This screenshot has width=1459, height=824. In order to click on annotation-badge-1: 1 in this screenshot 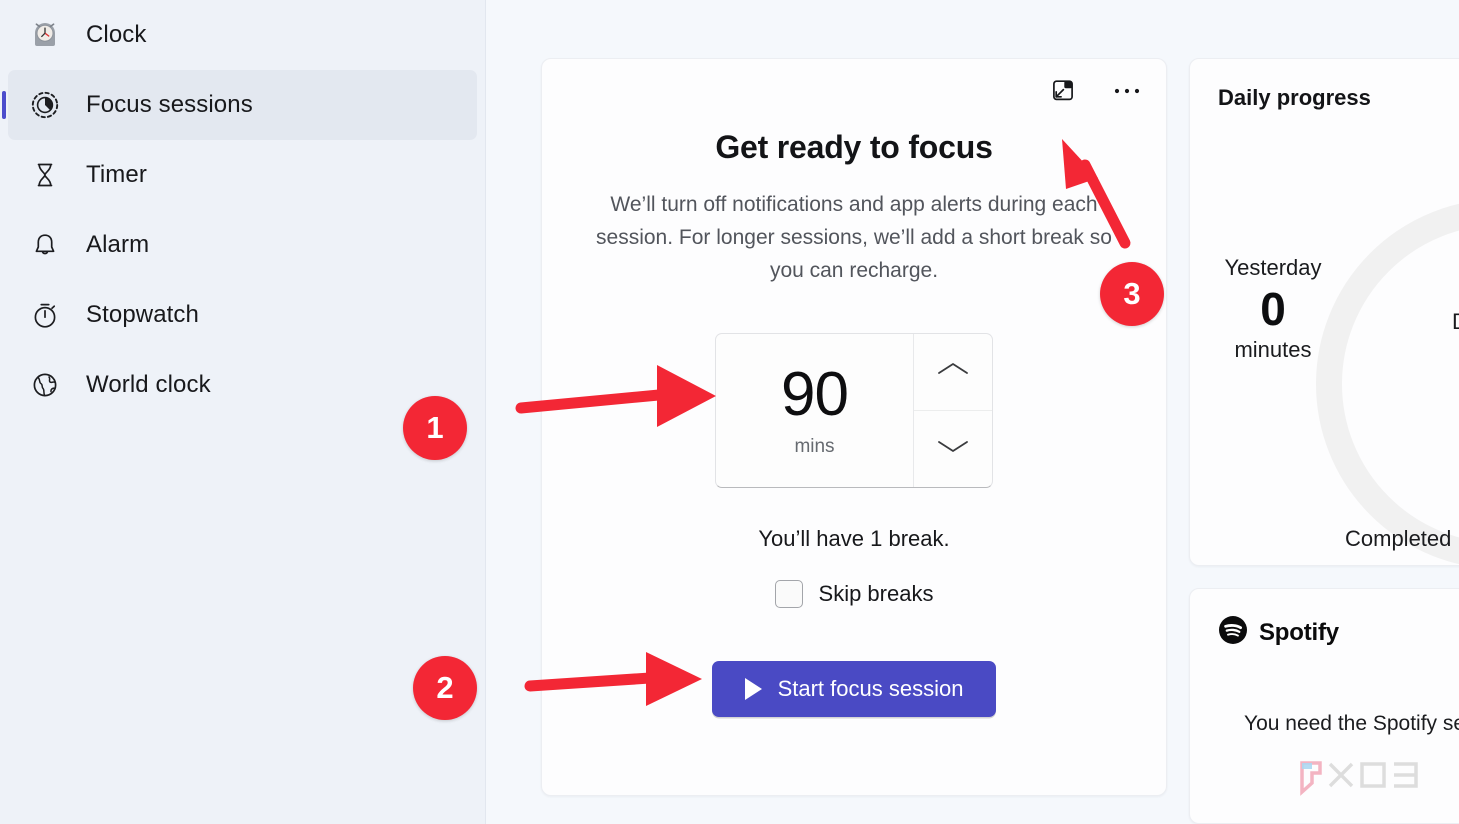, I will do `click(435, 428)`.